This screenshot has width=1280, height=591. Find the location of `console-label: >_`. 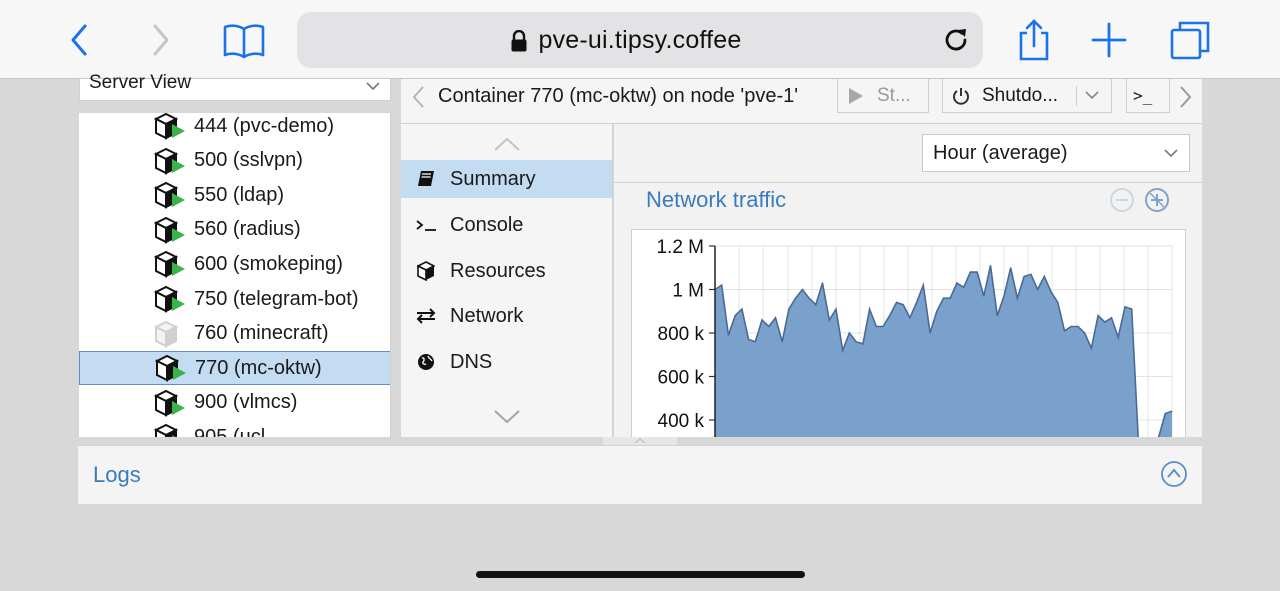

console-label: >_ is located at coordinates (1143, 95).